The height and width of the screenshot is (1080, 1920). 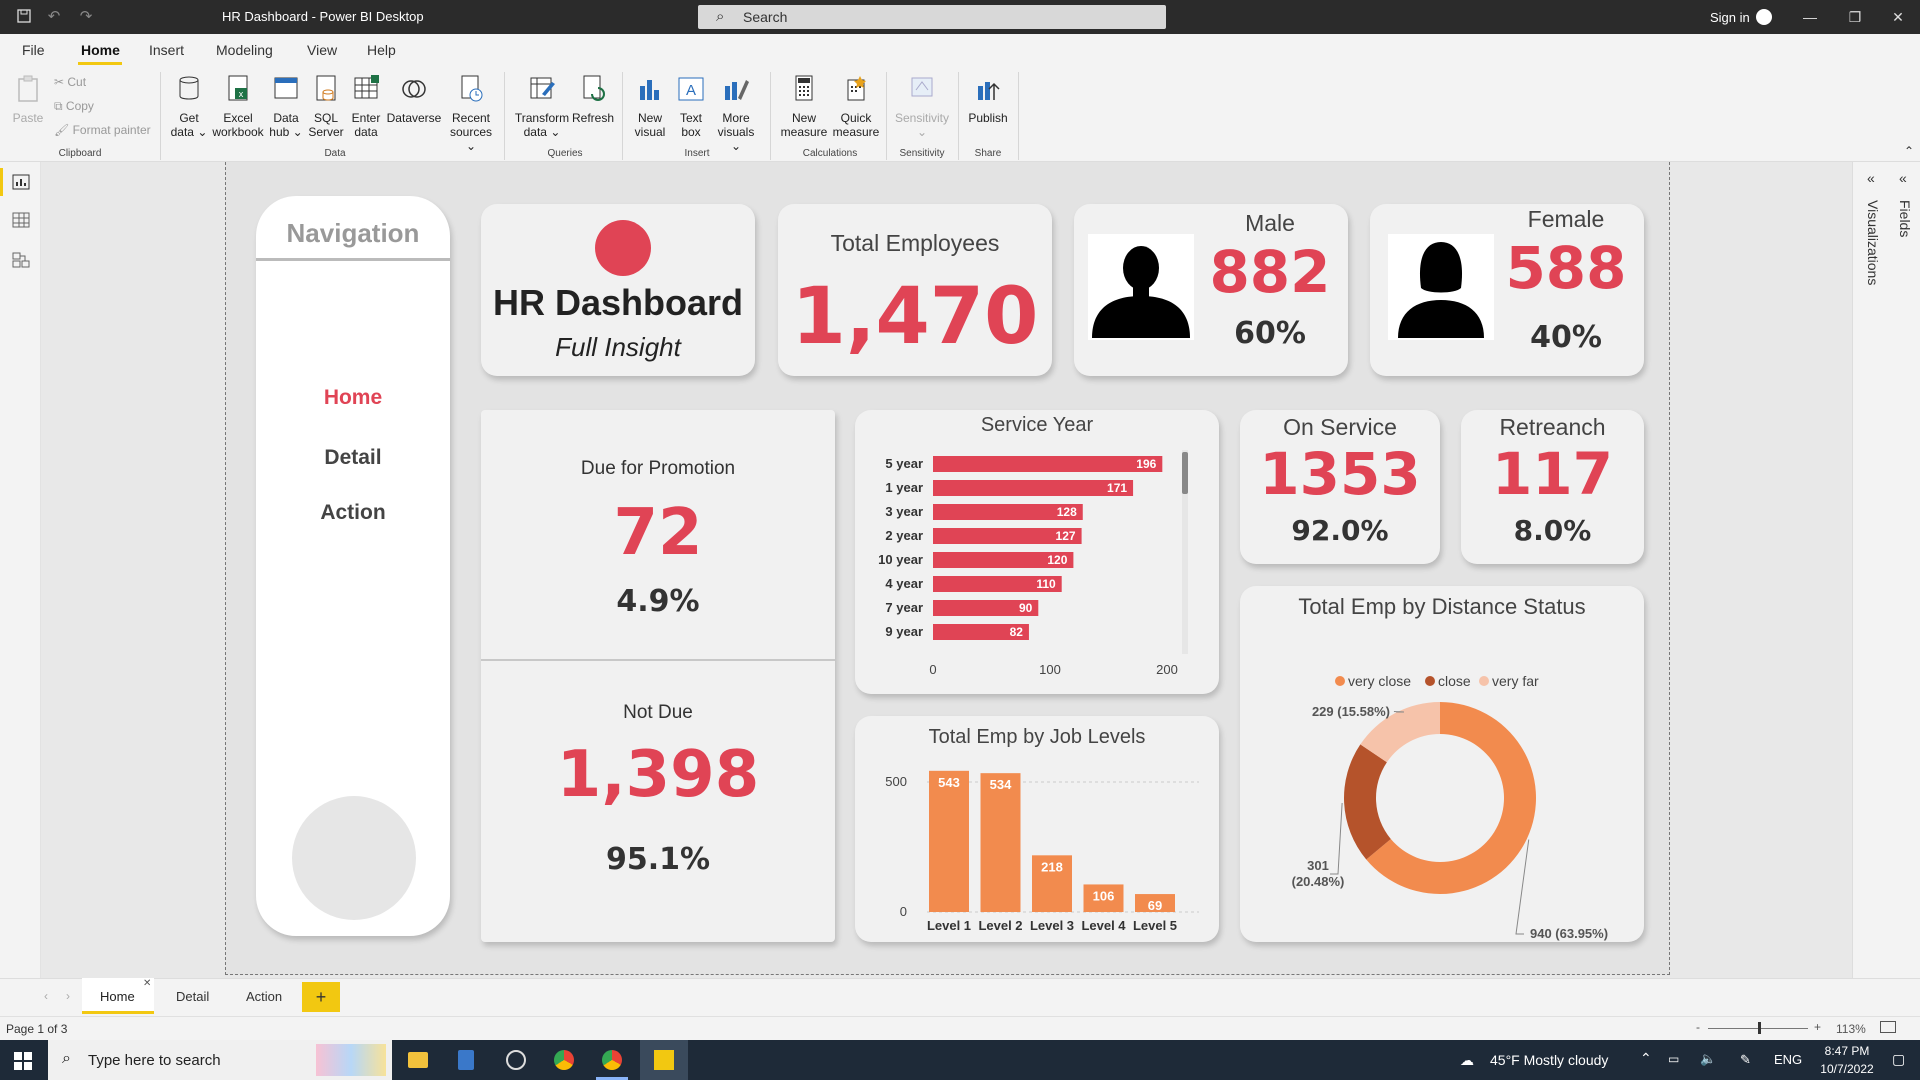 I want to click on service-year-data-label: 171, so click(x=1117, y=488).